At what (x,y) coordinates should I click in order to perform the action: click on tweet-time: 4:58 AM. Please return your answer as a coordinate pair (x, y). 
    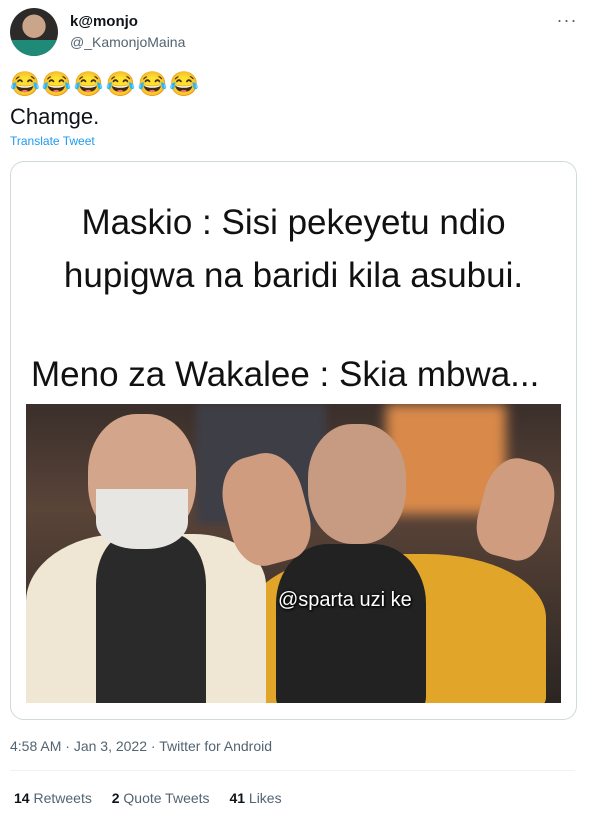
    Looking at the image, I should click on (35, 746).